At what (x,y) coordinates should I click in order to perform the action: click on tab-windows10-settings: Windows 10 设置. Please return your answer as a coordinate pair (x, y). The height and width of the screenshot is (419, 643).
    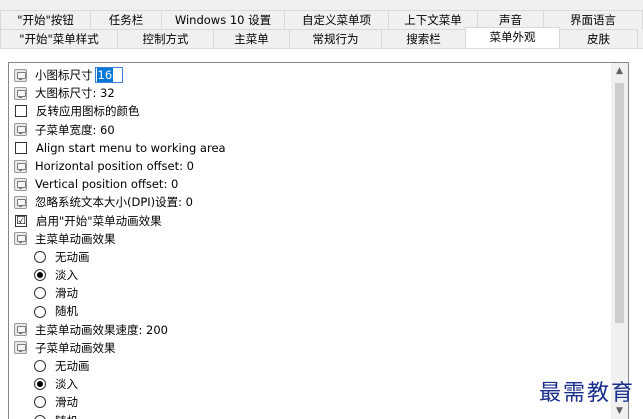
    Looking at the image, I should click on (223, 19).